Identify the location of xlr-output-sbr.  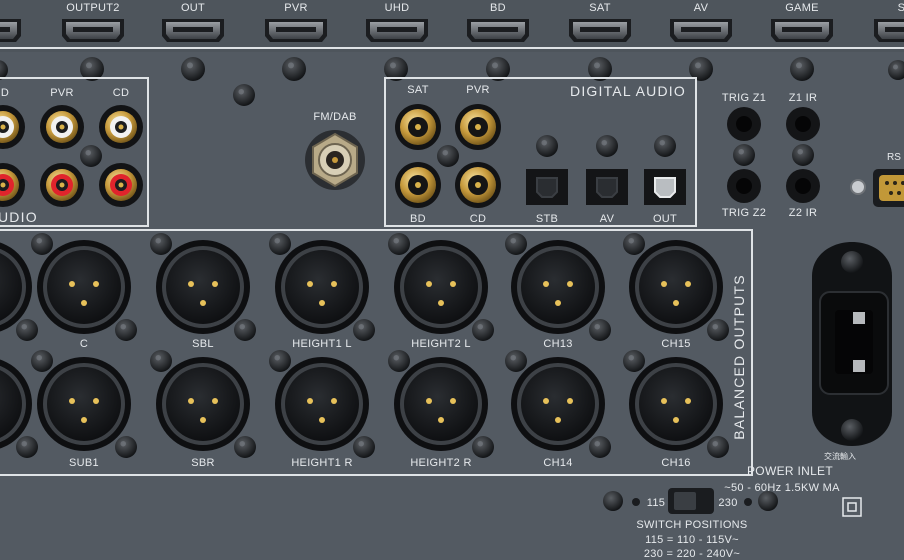
(203, 404).